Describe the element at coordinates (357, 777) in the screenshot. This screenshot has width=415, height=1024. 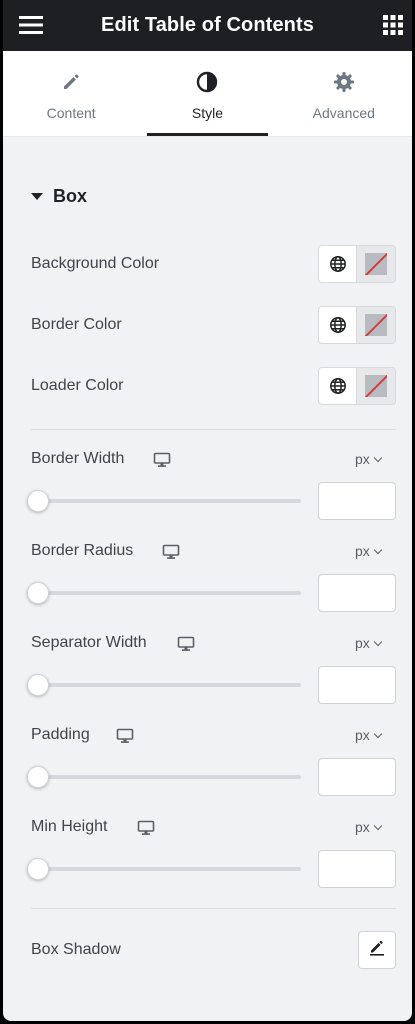
I see `padding-input` at that location.